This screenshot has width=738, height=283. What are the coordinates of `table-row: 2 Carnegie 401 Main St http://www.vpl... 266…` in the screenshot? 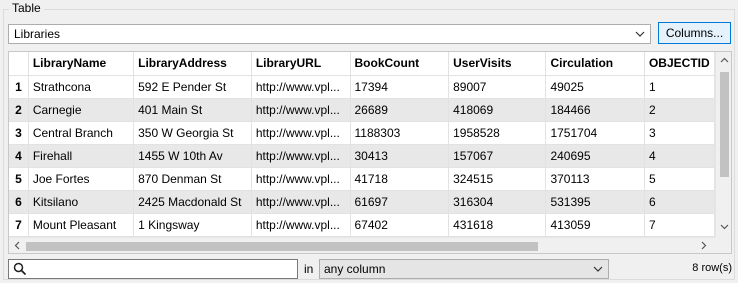 It's located at (362, 110).